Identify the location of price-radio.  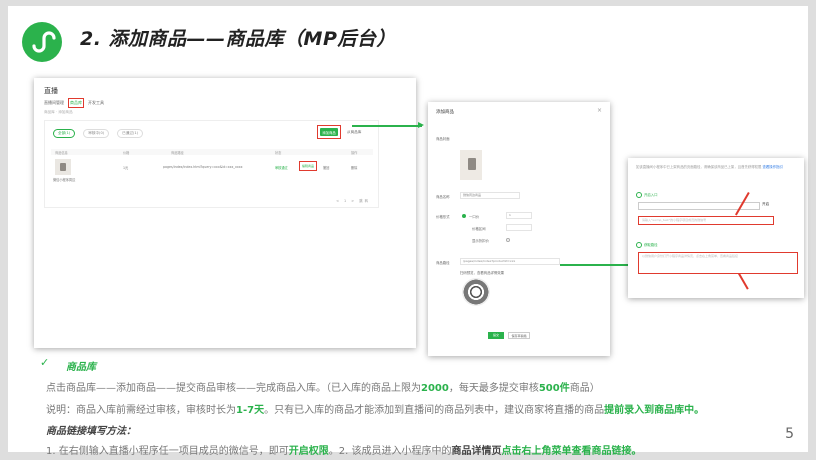
(464, 216).